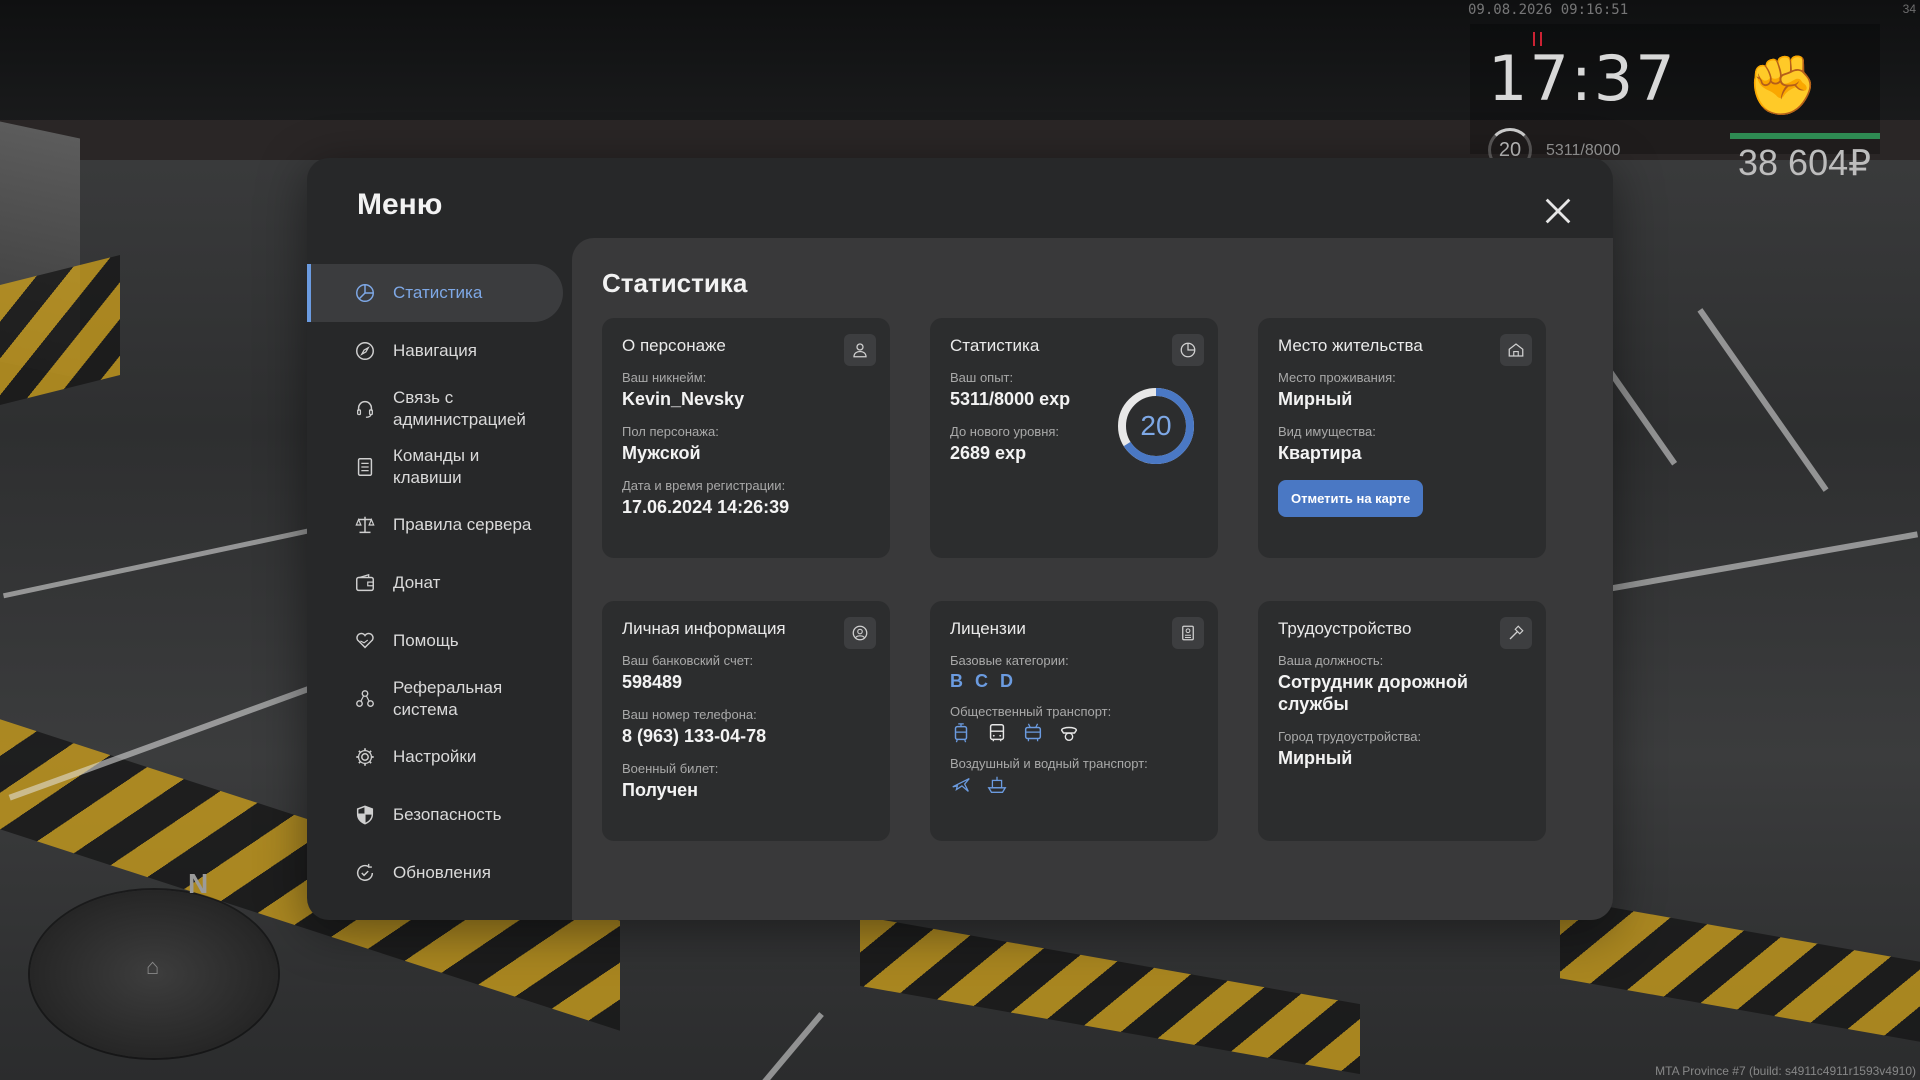  I want to click on sidebar-item-label: Настройки, so click(435, 756).